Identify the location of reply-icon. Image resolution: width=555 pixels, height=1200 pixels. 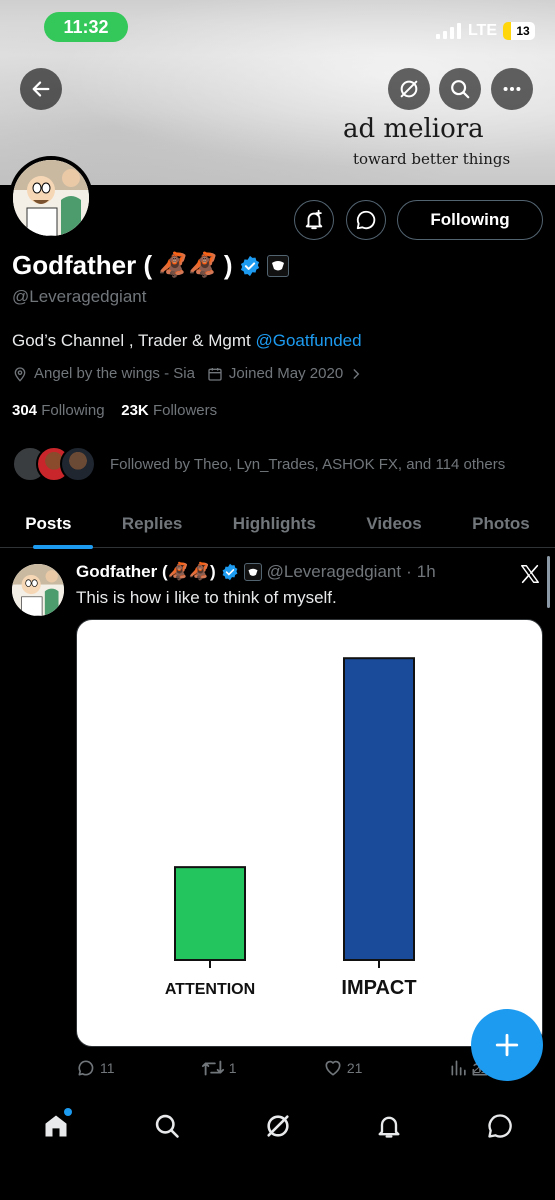
(86, 1068).